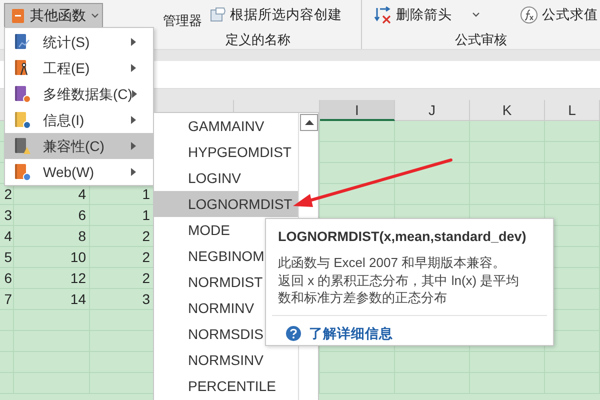  What do you see at coordinates (79, 172) in the screenshot?
I see `menu-item: Web(W)` at bounding box center [79, 172].